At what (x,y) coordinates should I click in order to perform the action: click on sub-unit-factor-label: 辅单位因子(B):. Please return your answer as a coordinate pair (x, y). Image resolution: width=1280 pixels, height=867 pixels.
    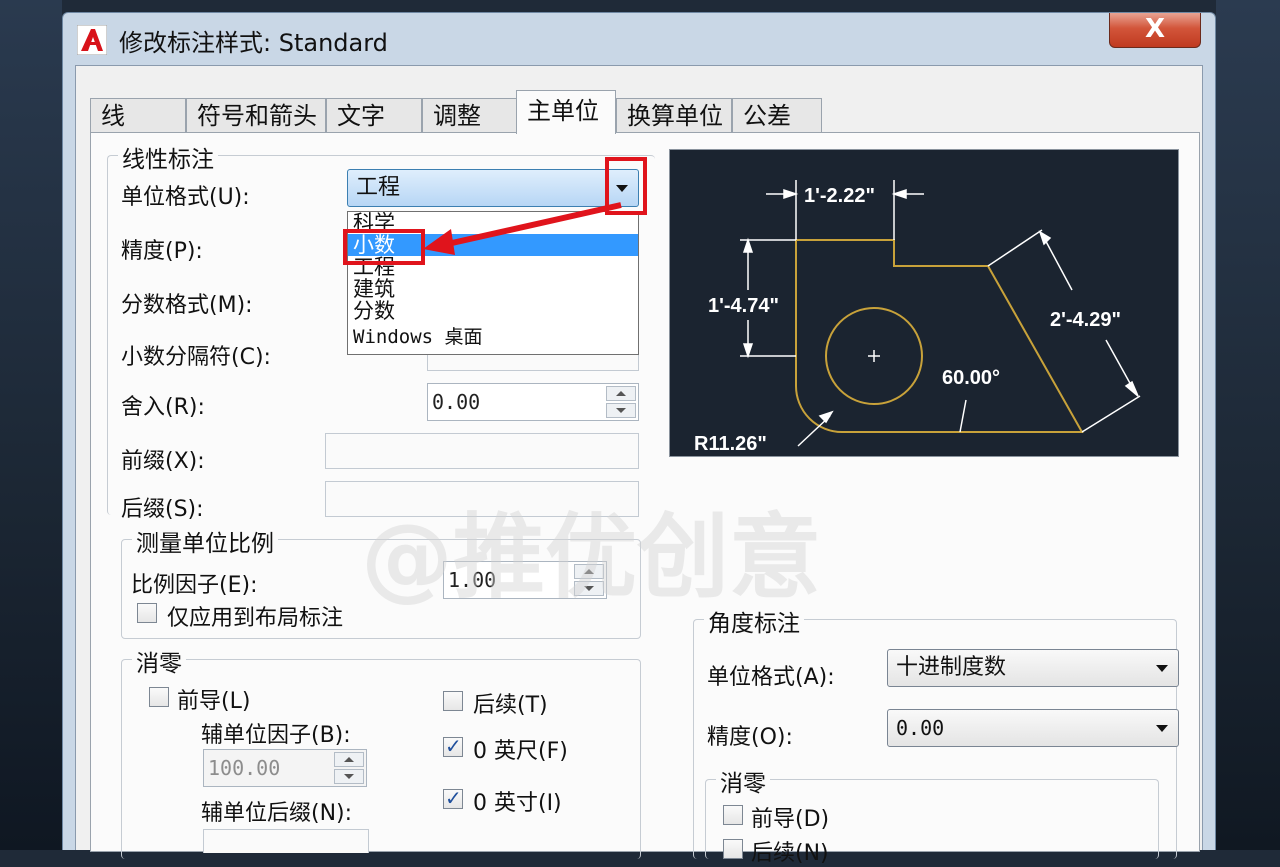
    Looking at the image, I should click on (276, 735).